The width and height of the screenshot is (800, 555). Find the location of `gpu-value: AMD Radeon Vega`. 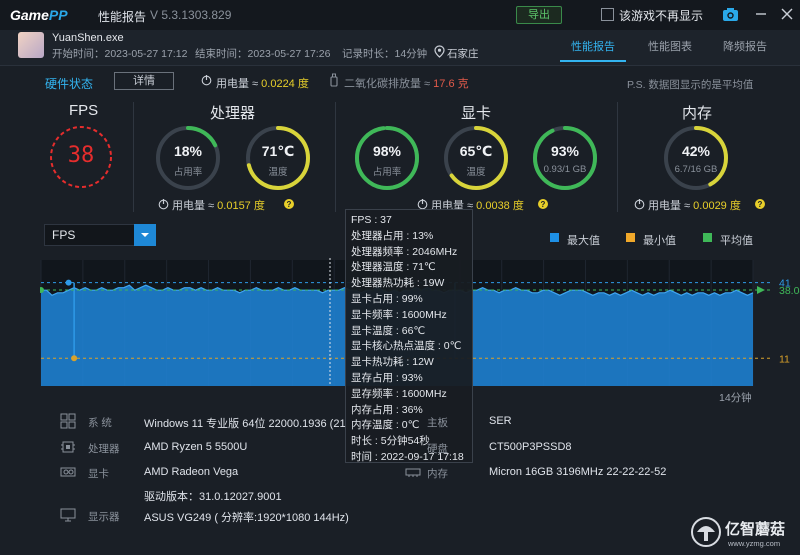

gpu-value: AMD Radeon Vega is located at coordinates (191, 472).